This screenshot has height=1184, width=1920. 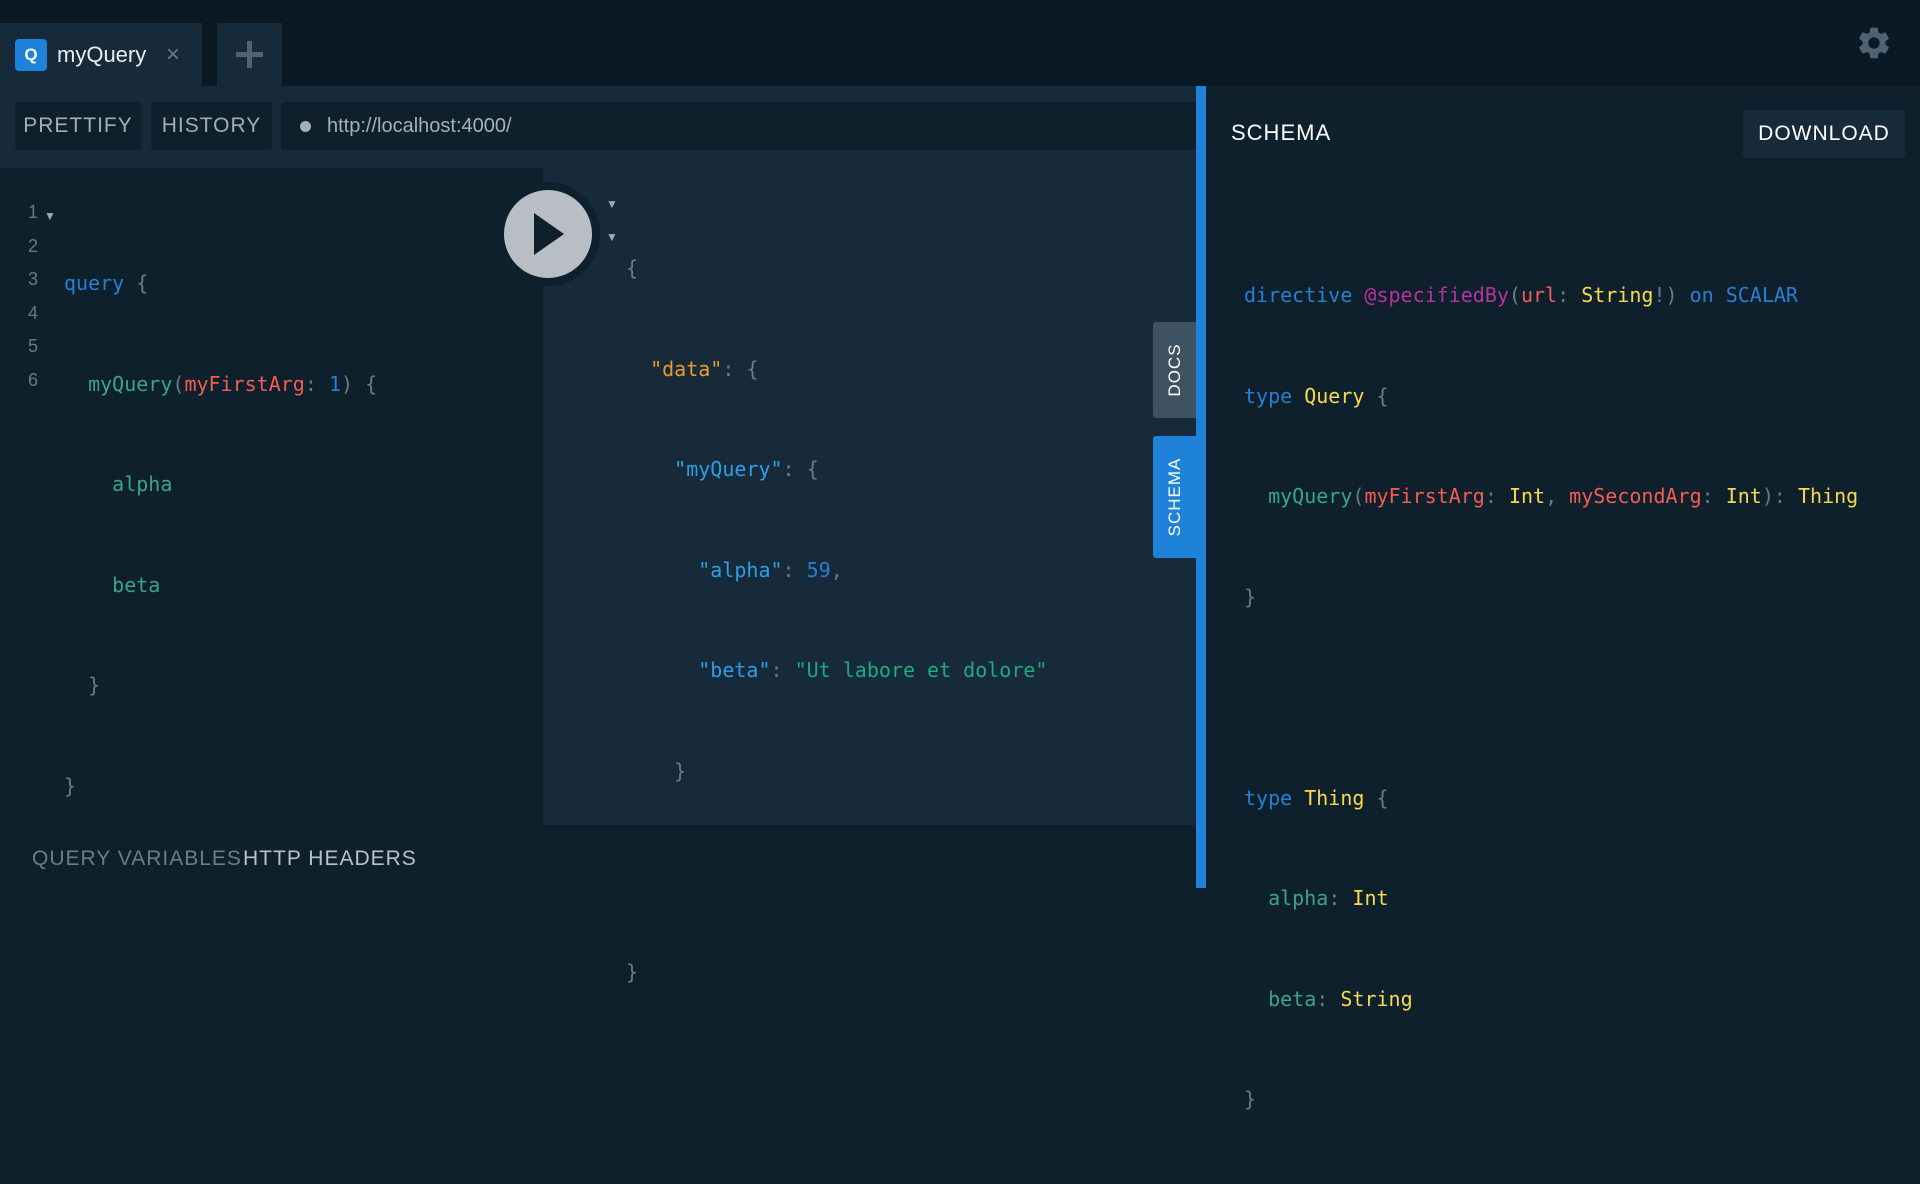 I want to click on line-number: 1, so click(x=32, y=212).